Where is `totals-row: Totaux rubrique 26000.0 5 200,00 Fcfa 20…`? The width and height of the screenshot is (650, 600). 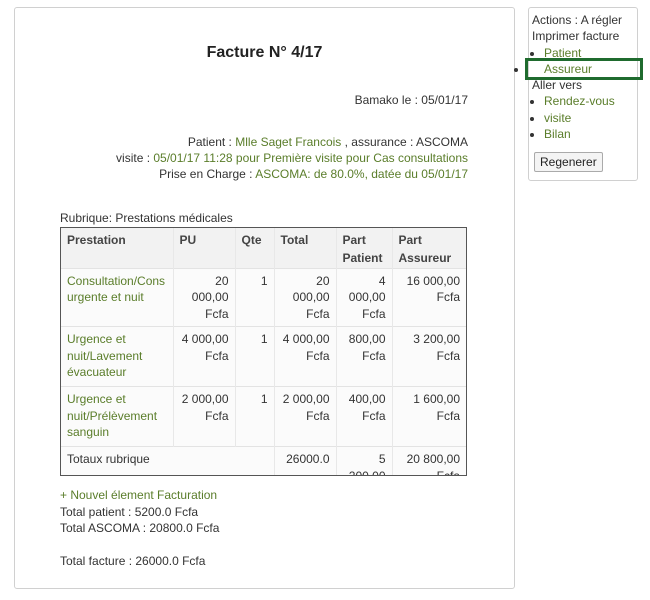 totals-row: Totaux rubrique 26000.0 5 200,00 Fcfa 20… is located at coordinates (263, 460).